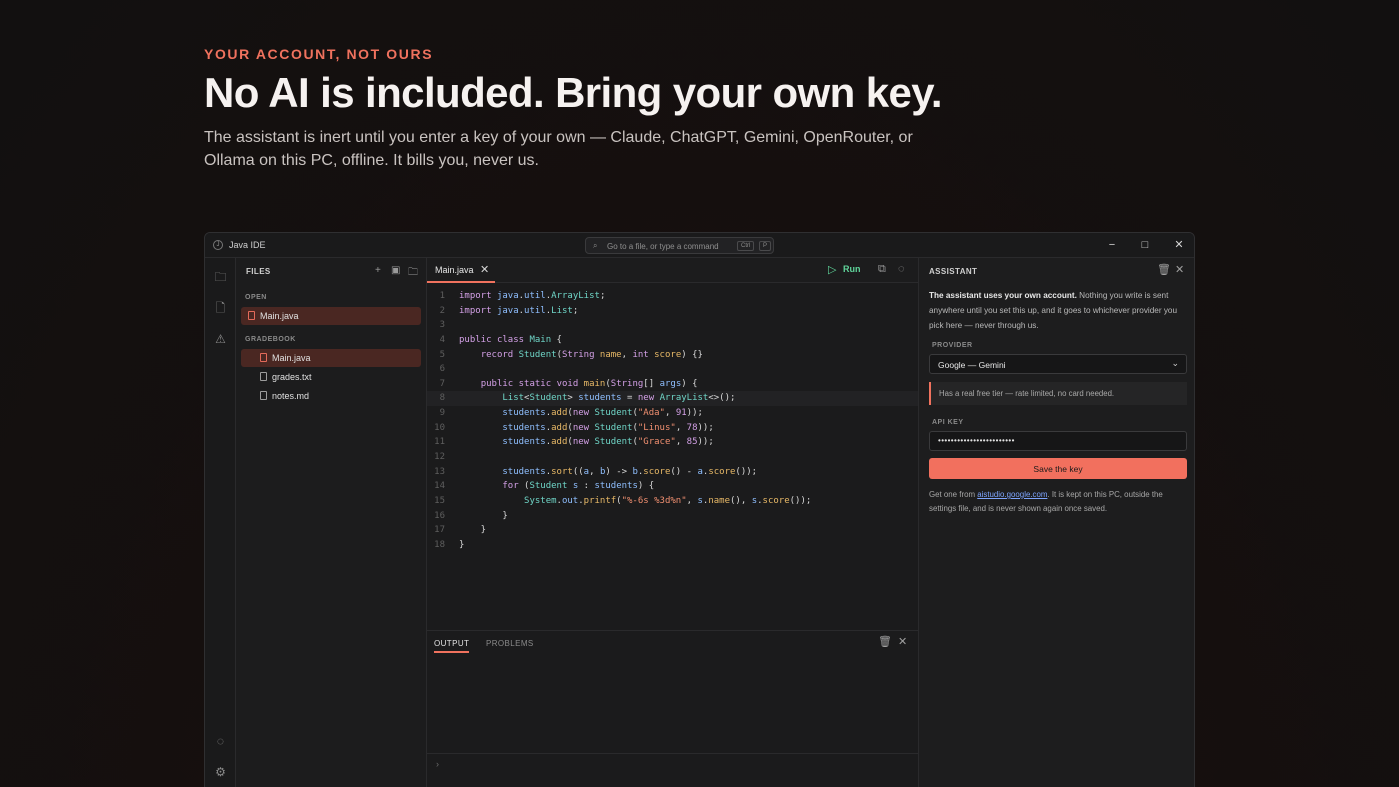 This screenshot has width=1399, height=787. Describe the element at coordinates (595, 245) in the screenshot. I see `search-icon: ⌕` at that location.